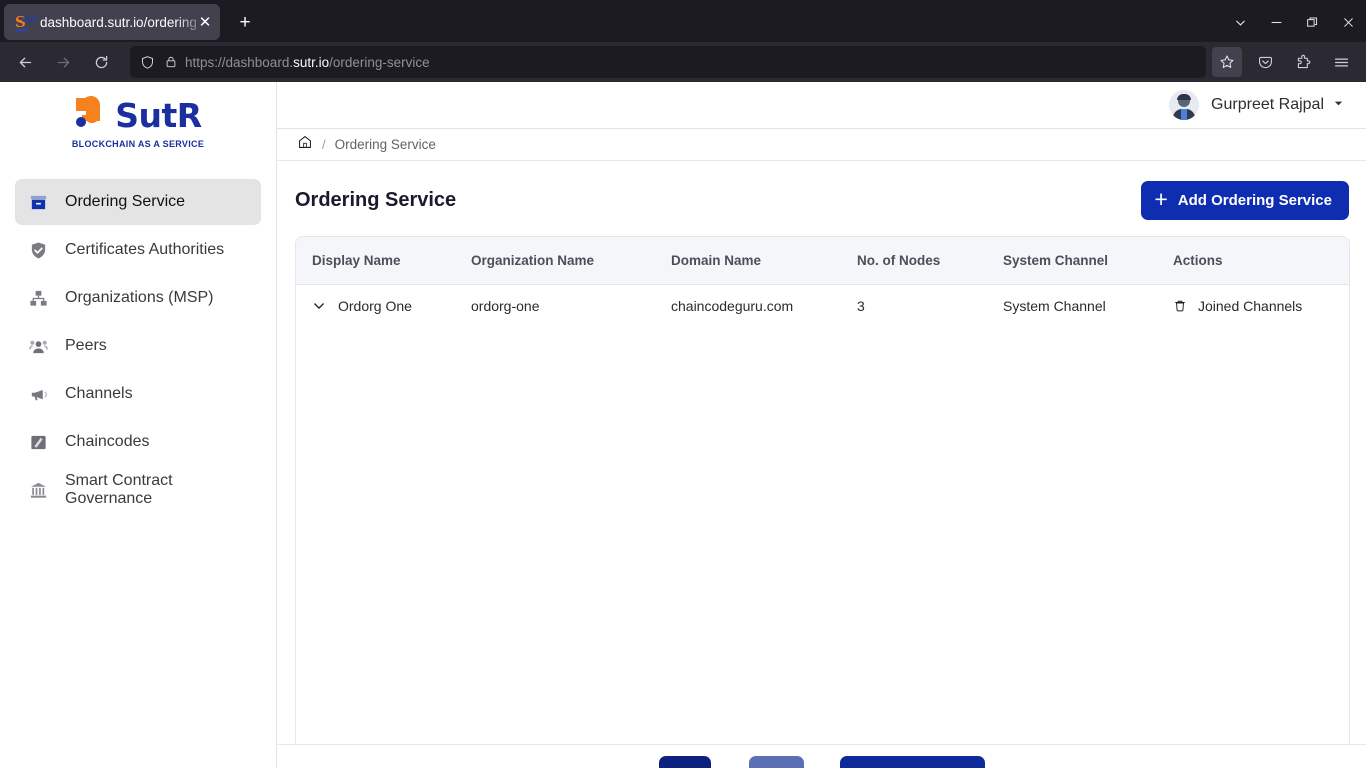 This screenshot has width=1366, height=768. Describe the element at coordinates (1088, 261) in the screenshot. I see `column-header-system-channel: System Channel` at that location.